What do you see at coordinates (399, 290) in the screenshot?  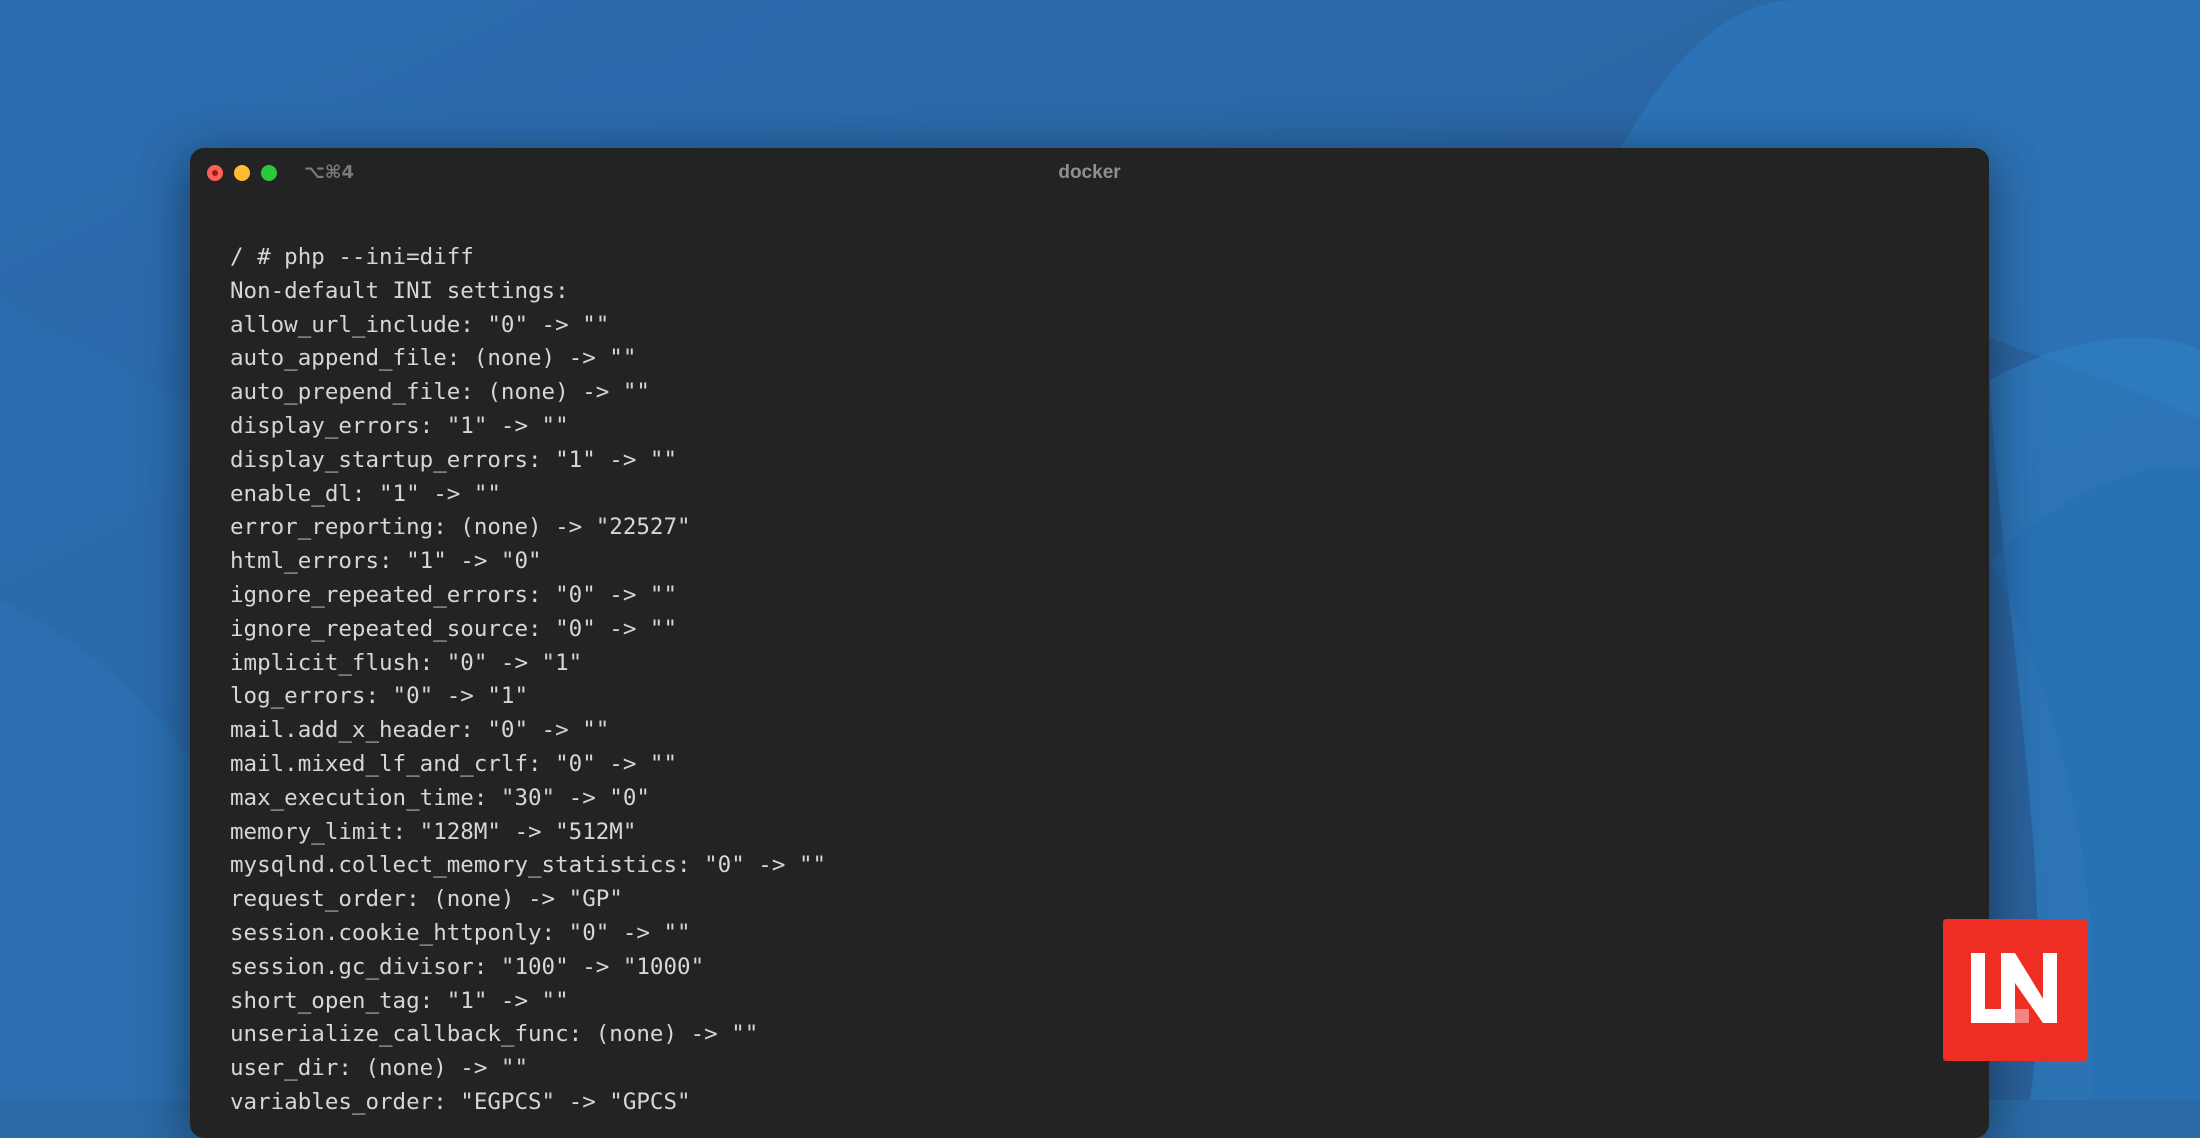 I see `terminal-line: Non-default INI settings:` at bounding box center [399, 290].